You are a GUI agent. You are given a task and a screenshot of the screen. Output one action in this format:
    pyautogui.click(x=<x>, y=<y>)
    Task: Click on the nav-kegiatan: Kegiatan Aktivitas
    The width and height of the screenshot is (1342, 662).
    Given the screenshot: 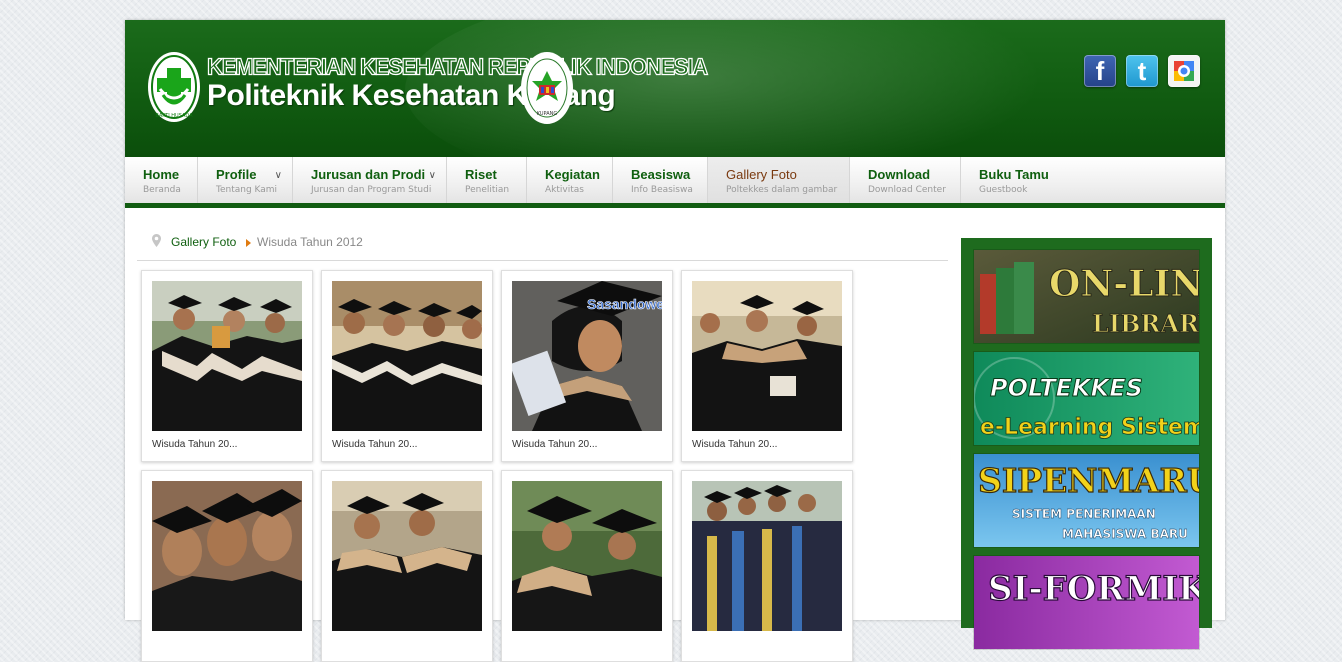 What is the action you would take?
    pyautogui.click(x=570, y=180)
    